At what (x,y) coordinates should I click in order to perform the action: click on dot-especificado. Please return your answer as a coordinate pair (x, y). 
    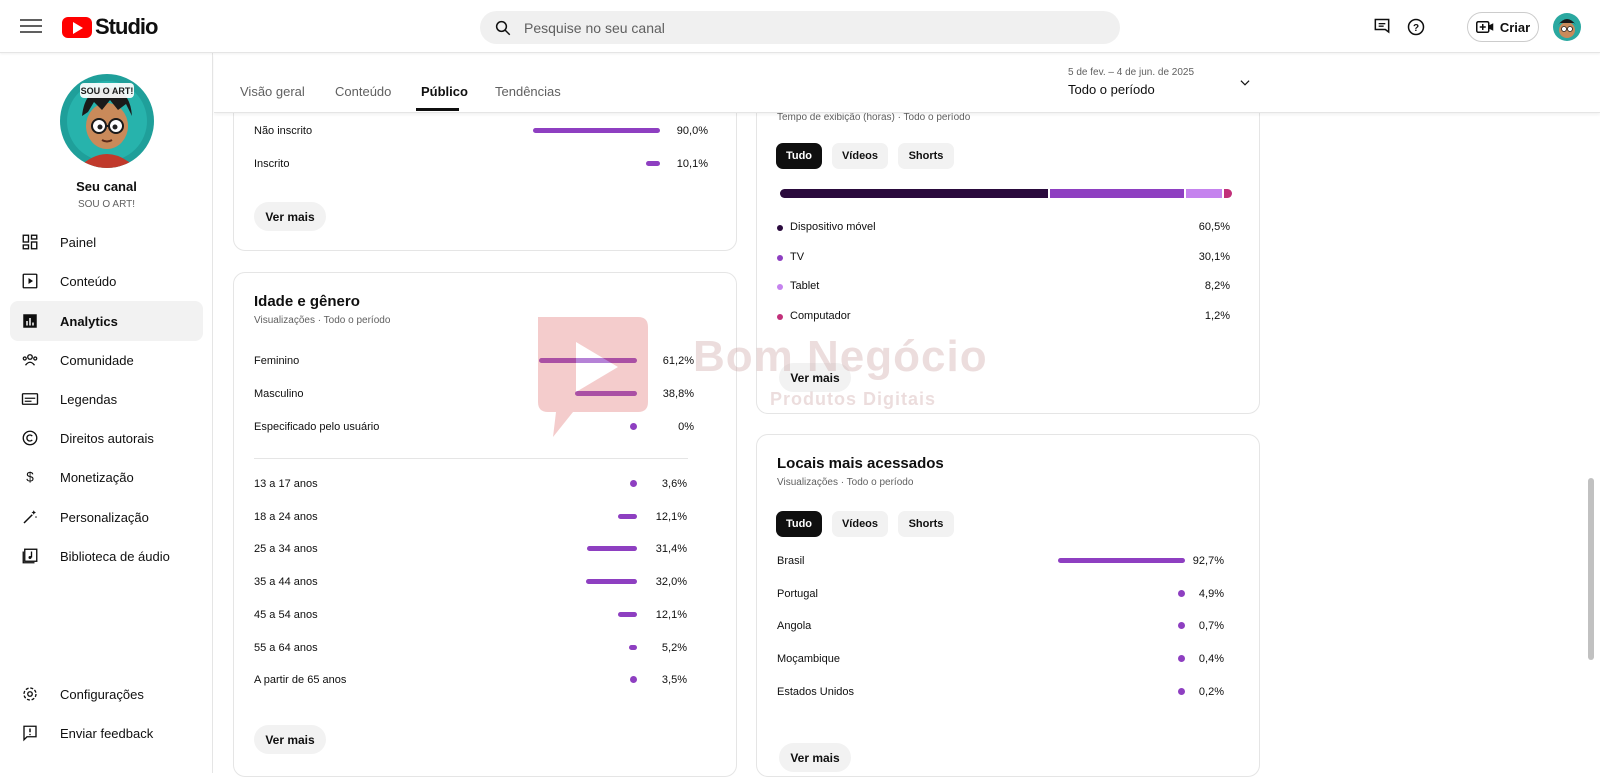
    Looking at the image, I should click on (633, 426).